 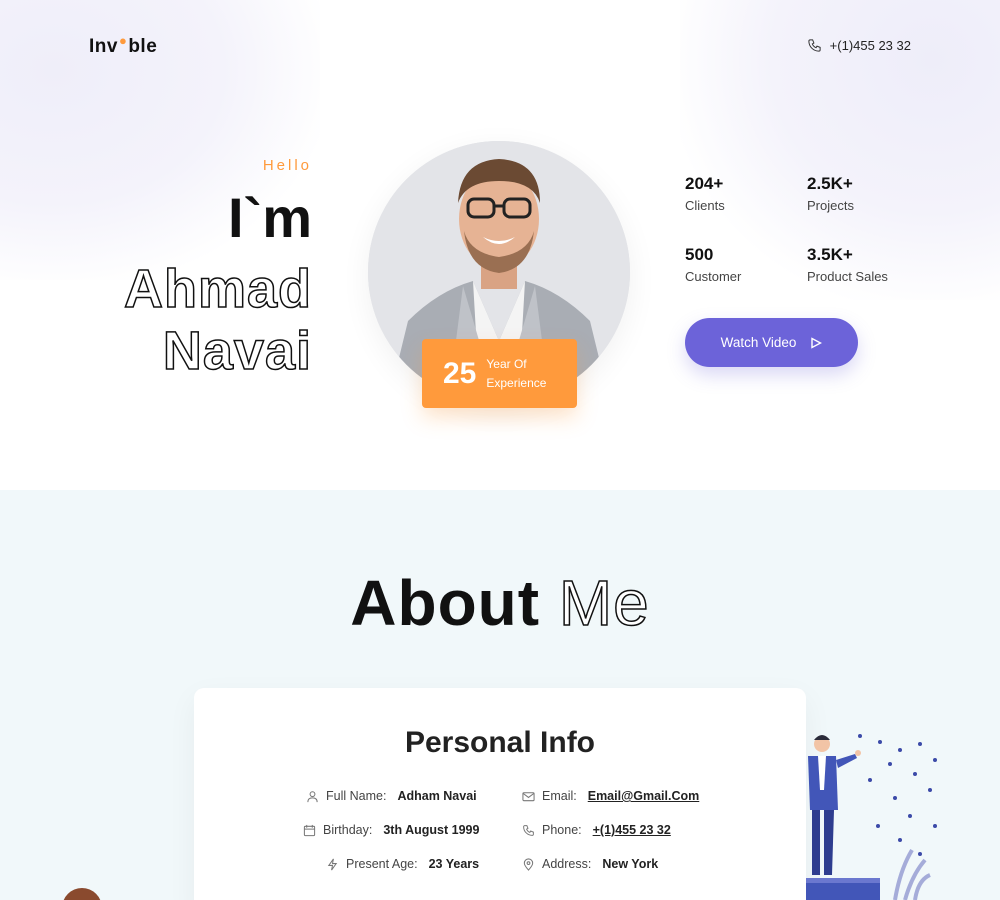 I want to click on presenter-illustration, so click(x=871, y=817).